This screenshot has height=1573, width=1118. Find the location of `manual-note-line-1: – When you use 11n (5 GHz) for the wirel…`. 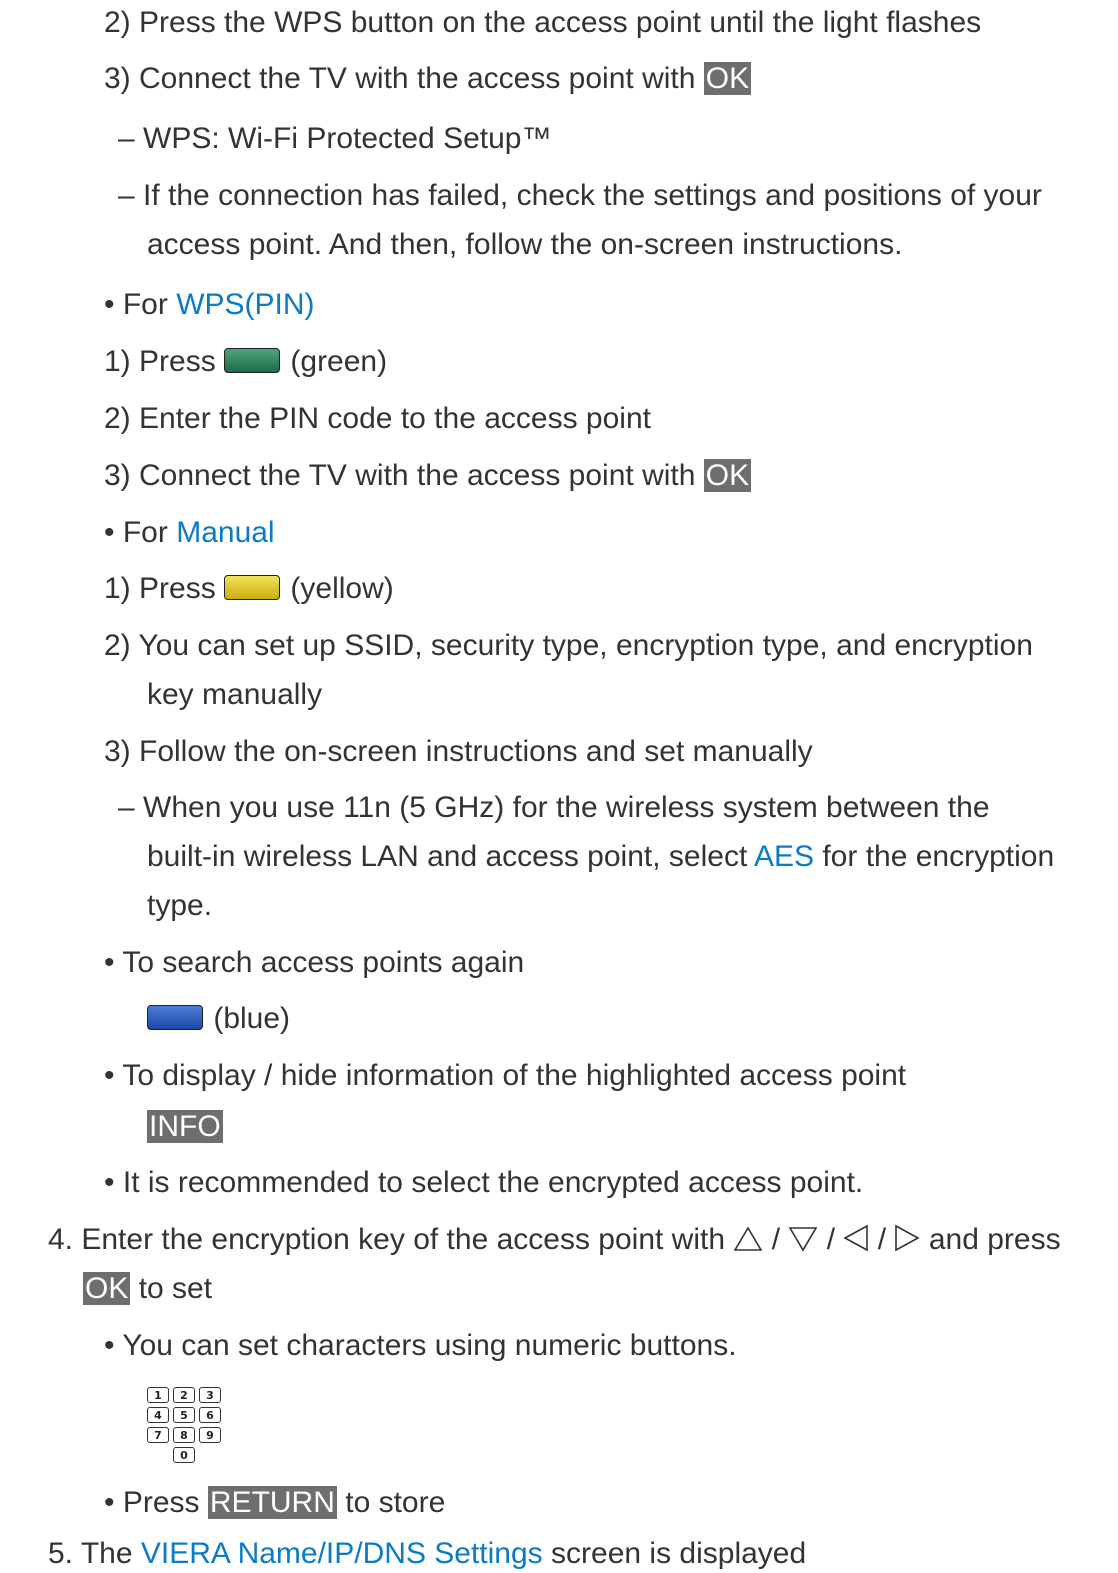

manual-note-line-1: – When you use 11n (5 GHz) for the wirel… is located at coordinates (554, 807).